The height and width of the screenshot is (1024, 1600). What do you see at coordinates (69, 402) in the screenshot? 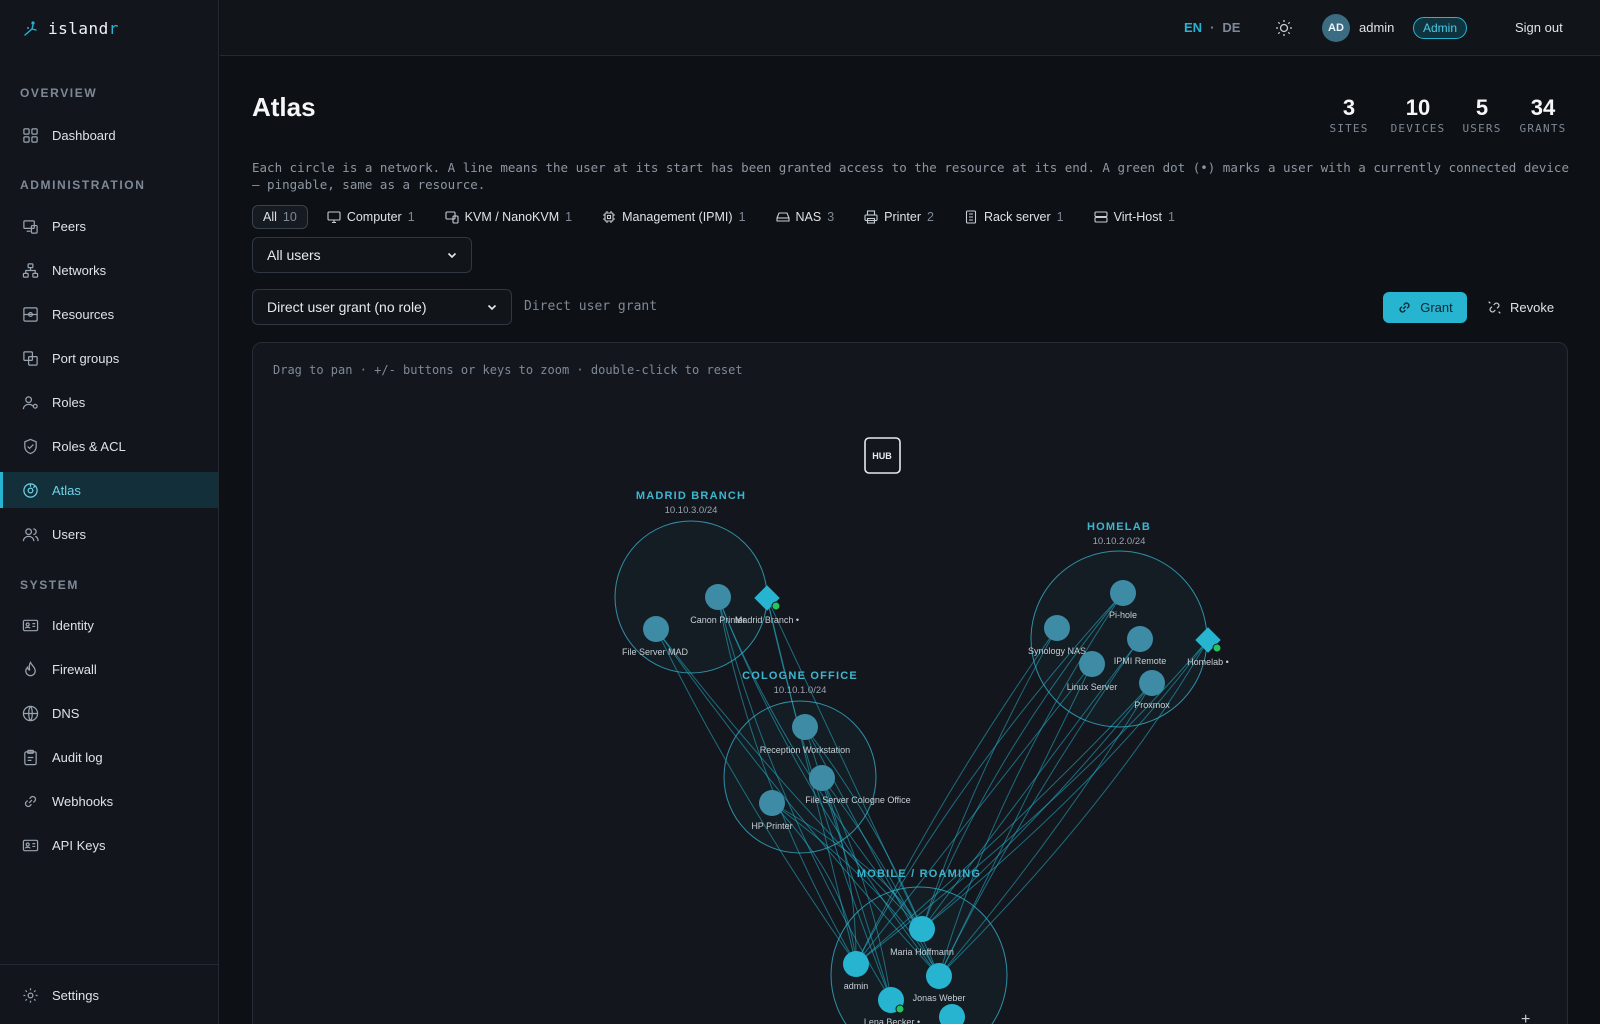
I see `sidebar-item-label: Roles` at bounding box center [69, 402].